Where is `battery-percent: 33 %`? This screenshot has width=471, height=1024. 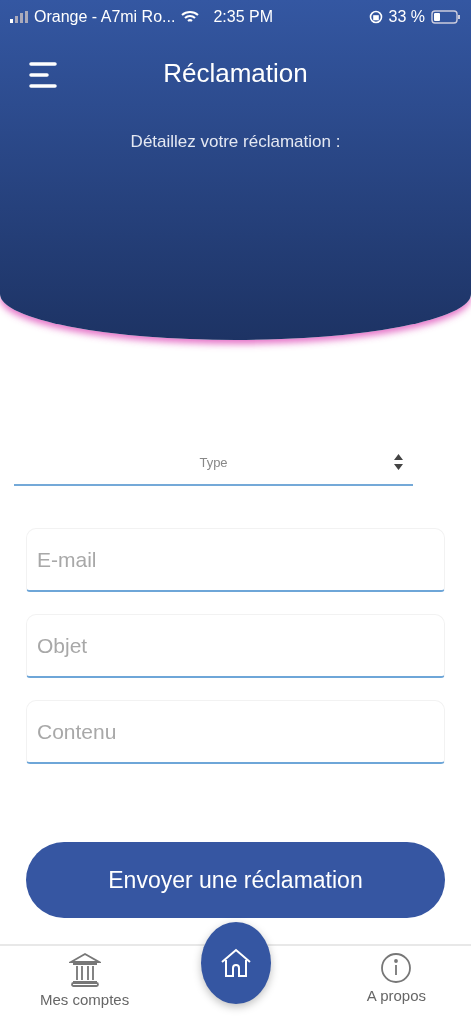
battery-percent: 33 % is located at coordinates (406, 17).